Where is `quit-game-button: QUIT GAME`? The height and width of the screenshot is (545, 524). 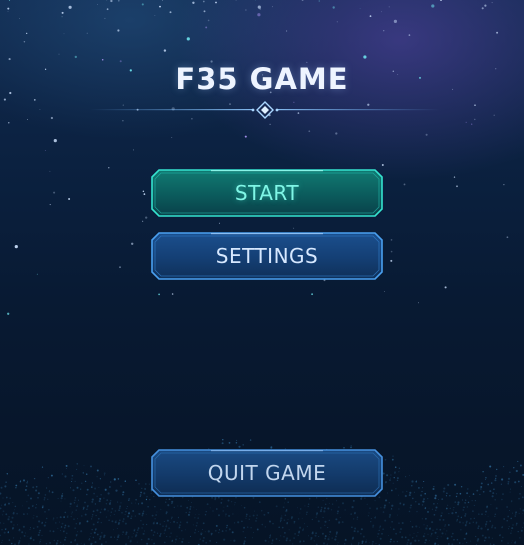 quit-game-button: QUIT GAME is located at coordinates (267, 473).